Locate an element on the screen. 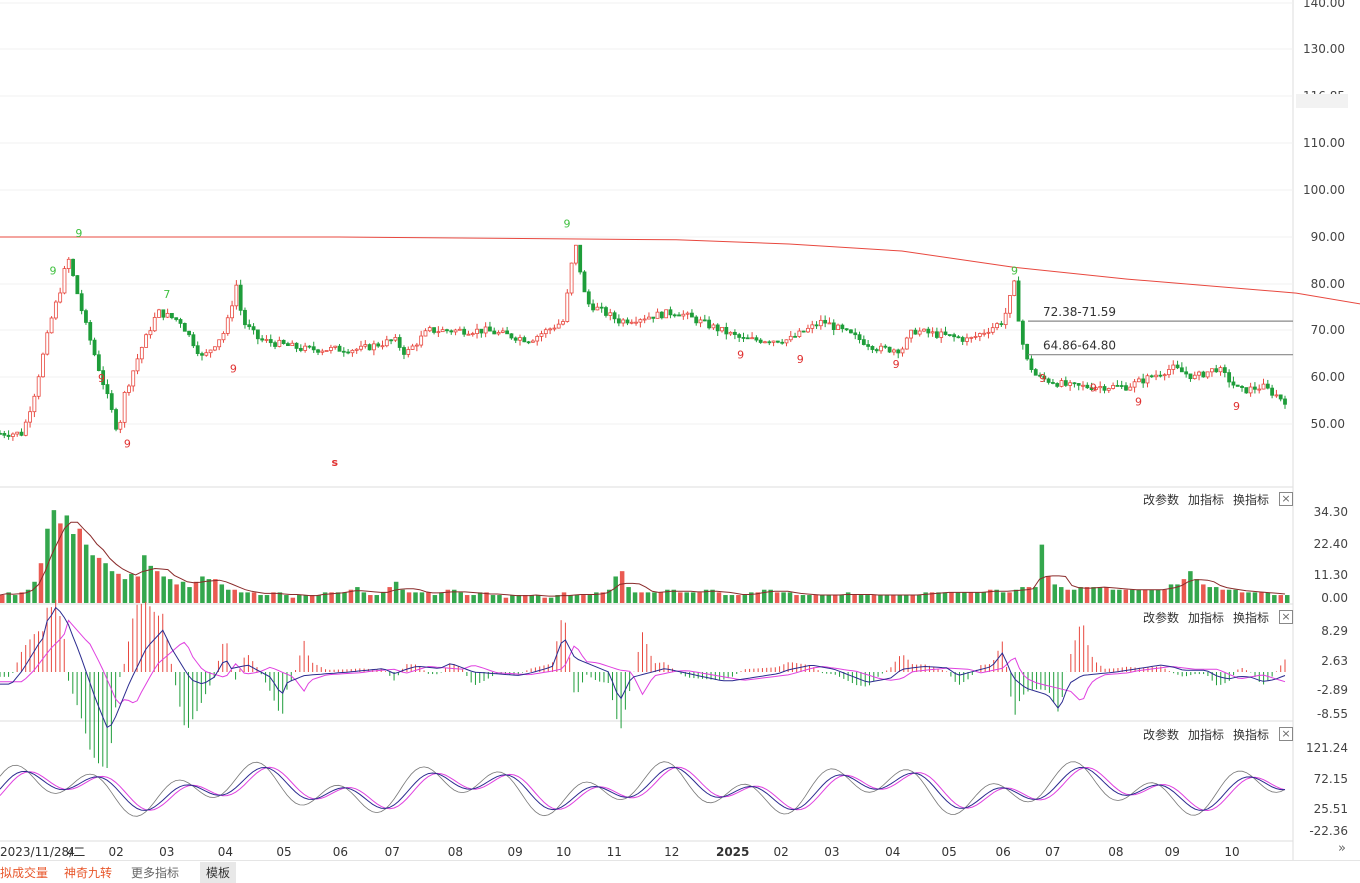 The height and width of the screenshot is (883, 1360). price-axis-label: 100.00 is located at coordinates (1324, 190).